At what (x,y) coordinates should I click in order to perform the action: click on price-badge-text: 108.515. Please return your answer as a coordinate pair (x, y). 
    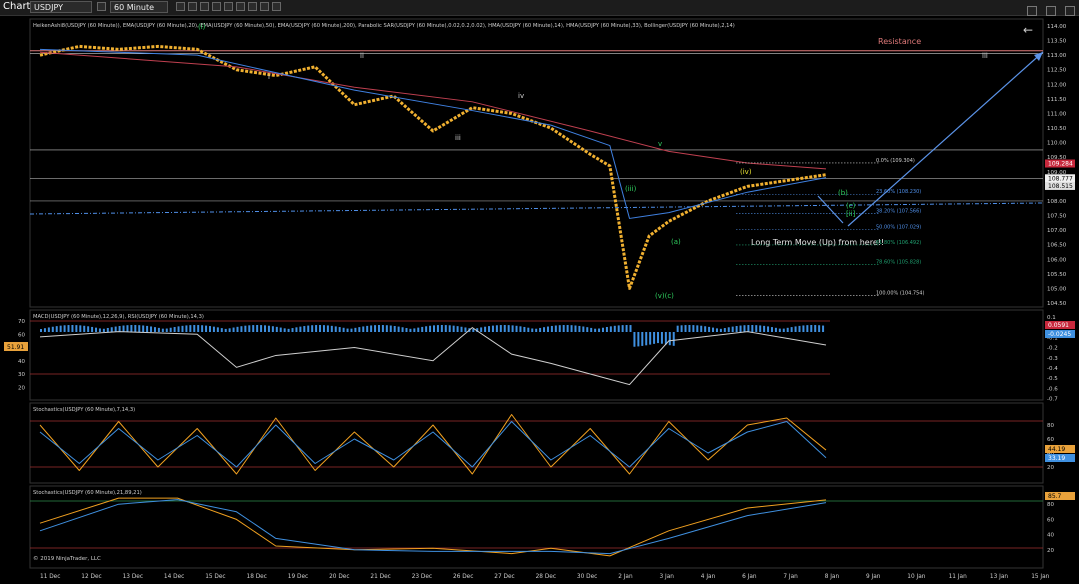
    Looking at the image, I should click on (1060, 186).